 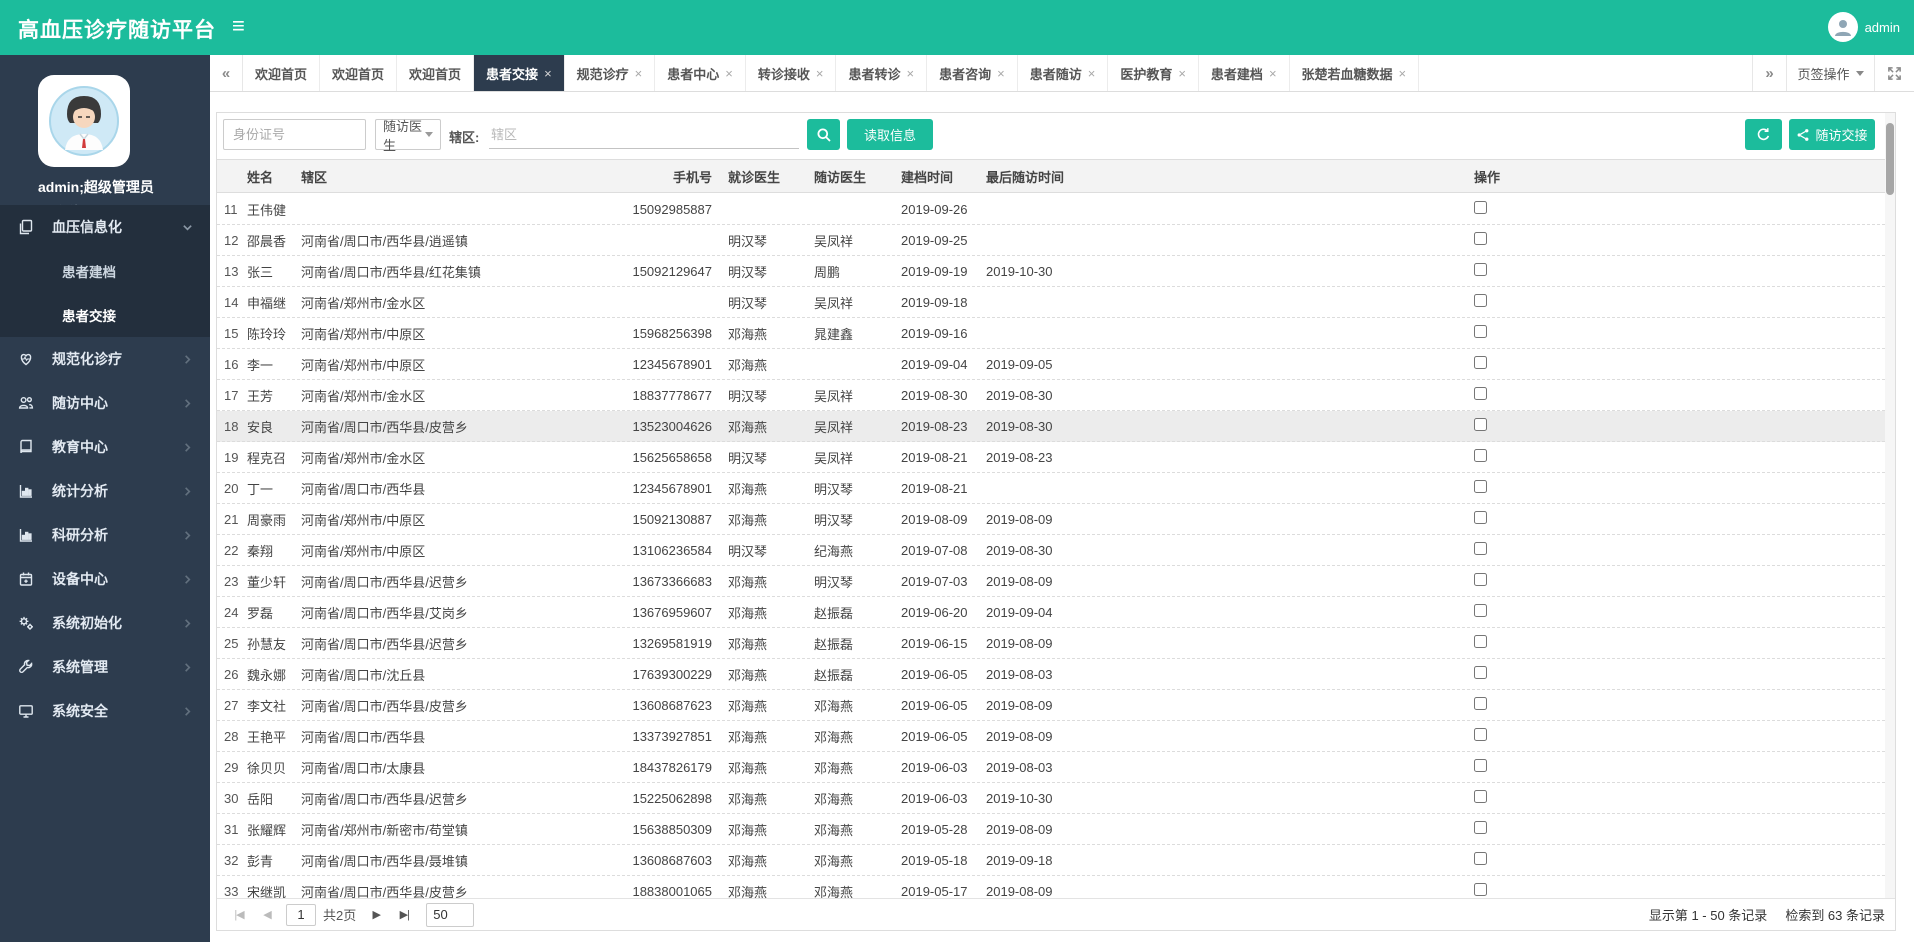 I want to click on tab: 患者交接 ×, so click(x=519, y=73).